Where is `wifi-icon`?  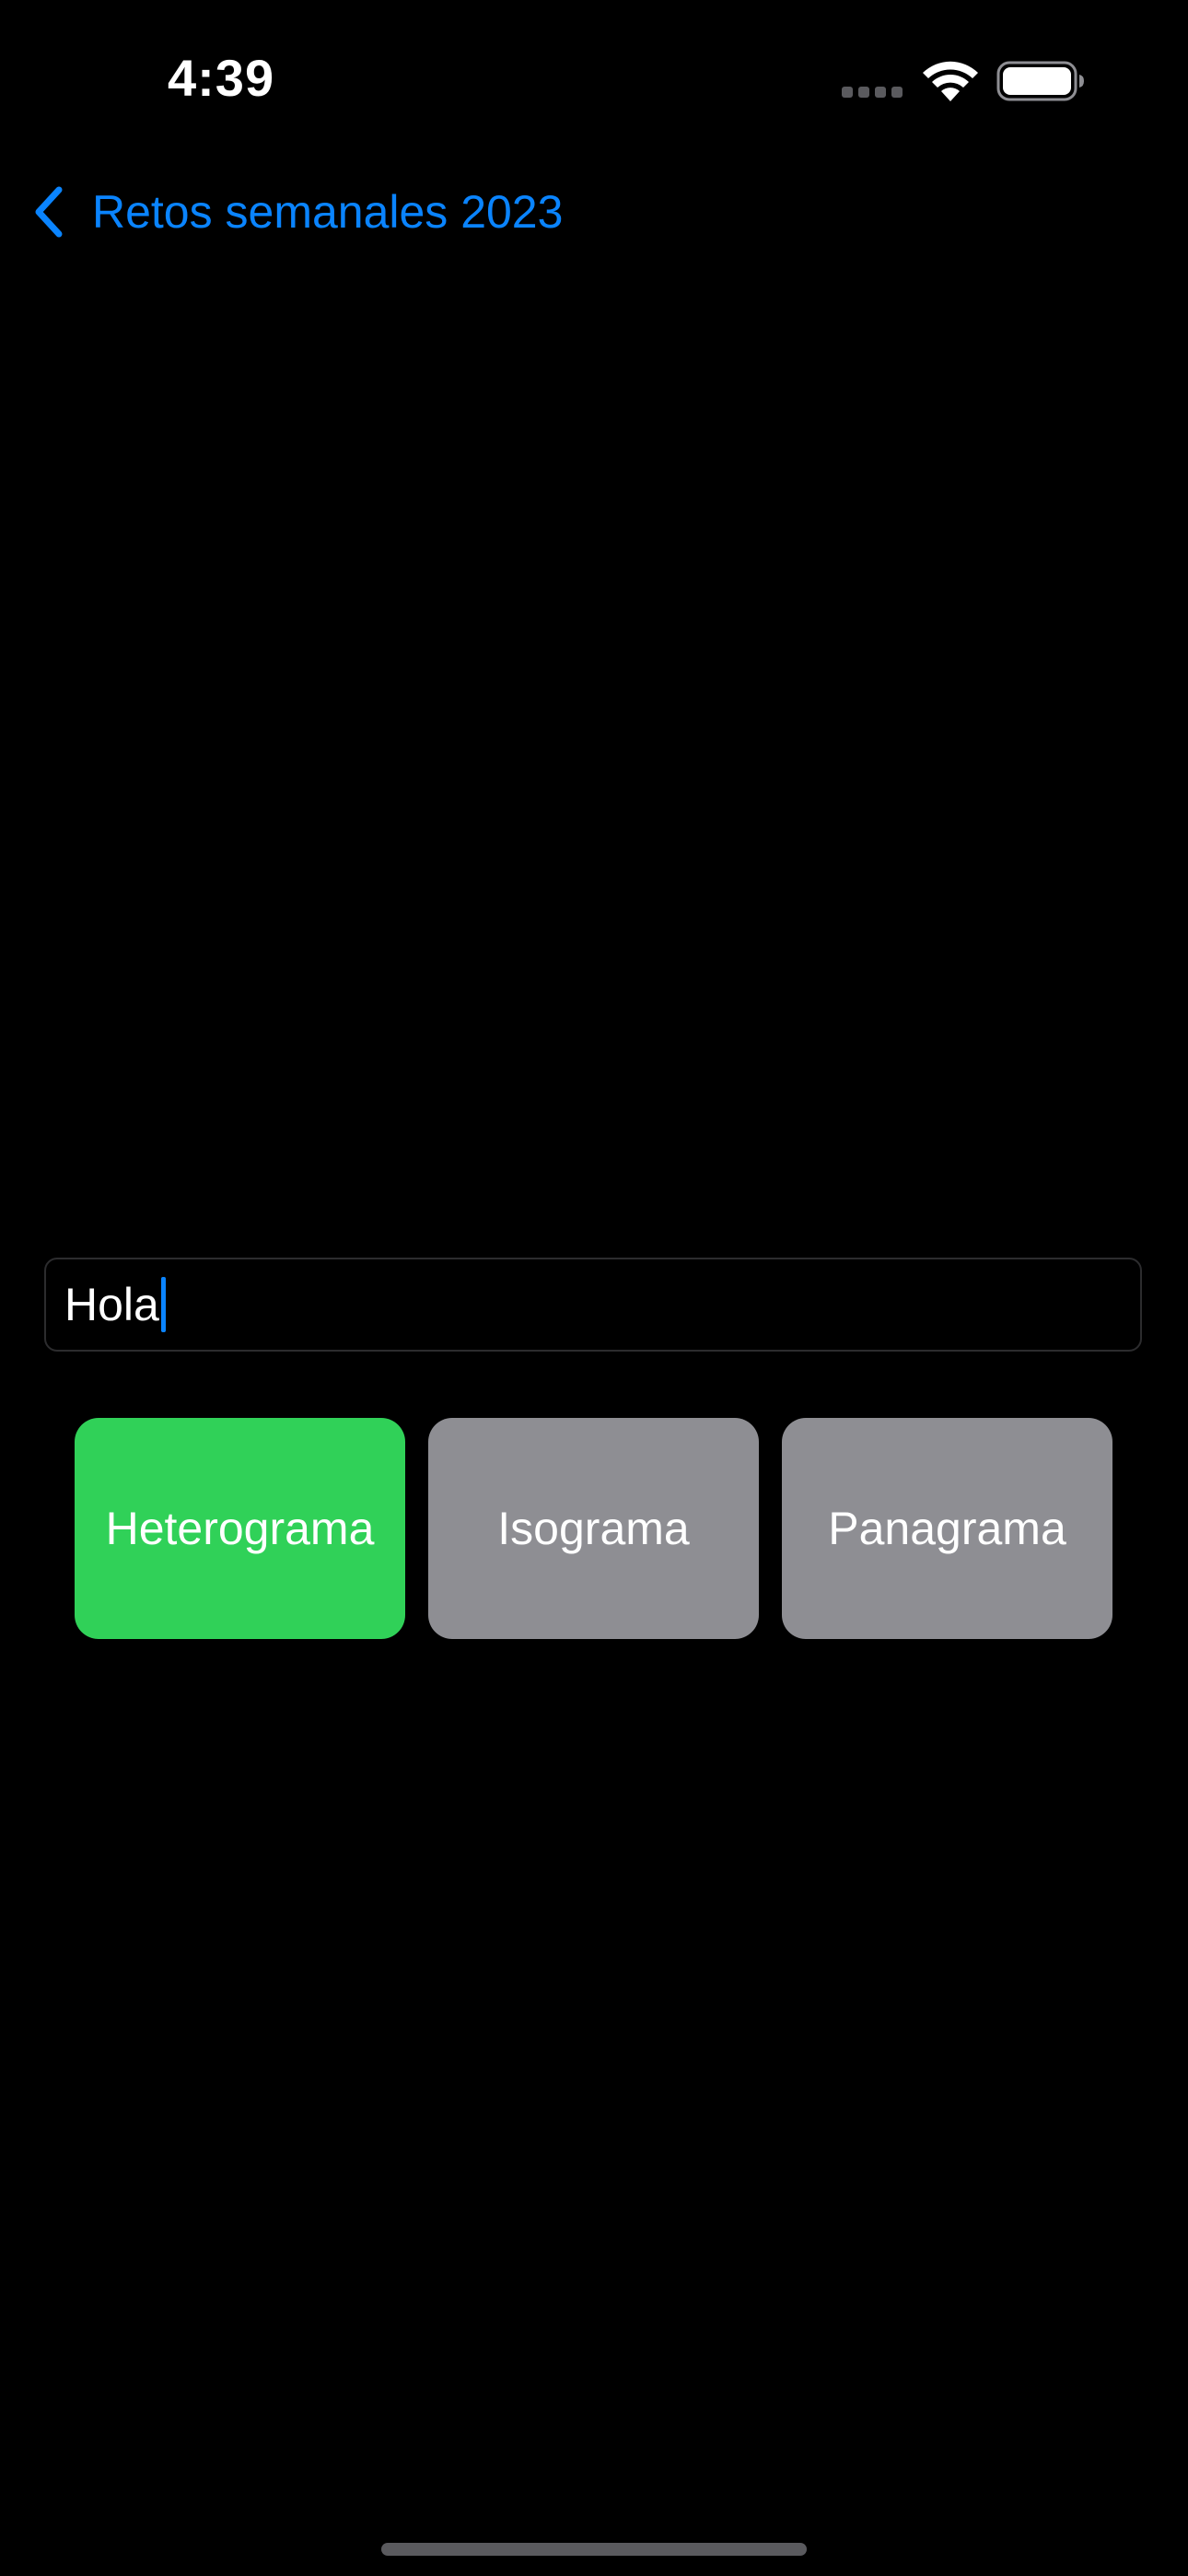
wifi-icon is located at coordinates (951, 81).